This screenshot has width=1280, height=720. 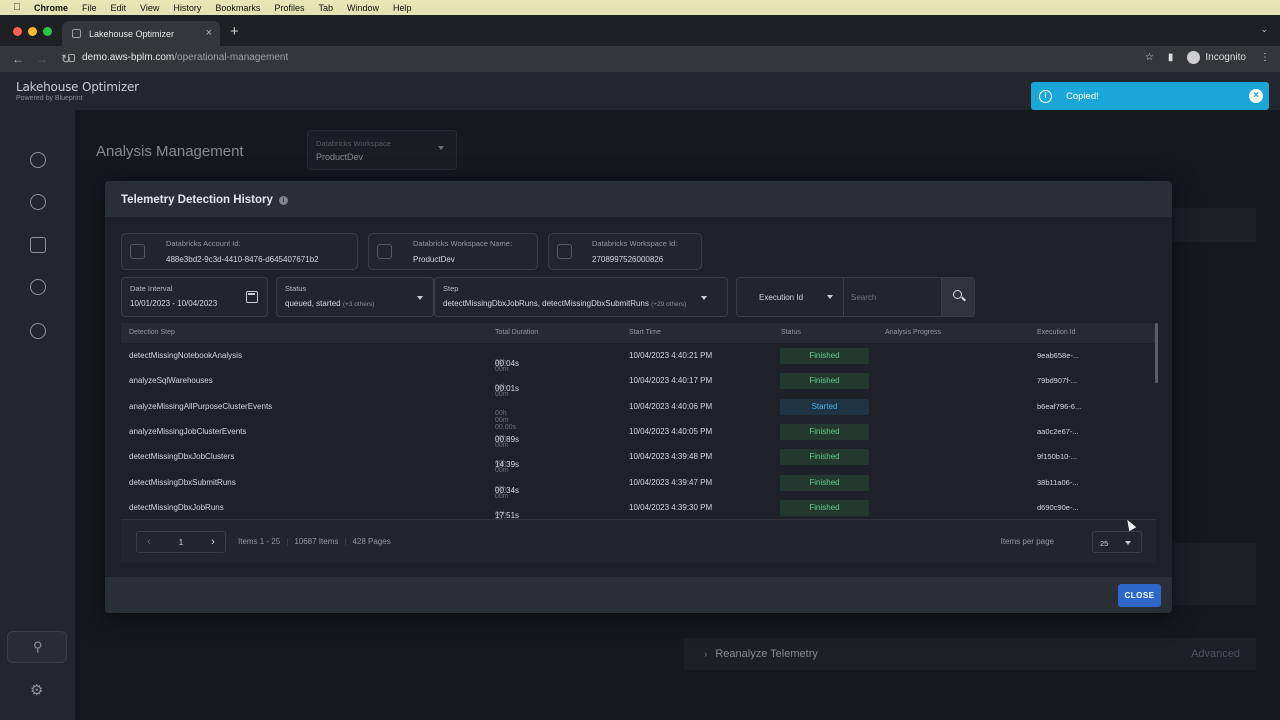 I want to click on back-arrow-icon: ←, so click(x=18, y=59).